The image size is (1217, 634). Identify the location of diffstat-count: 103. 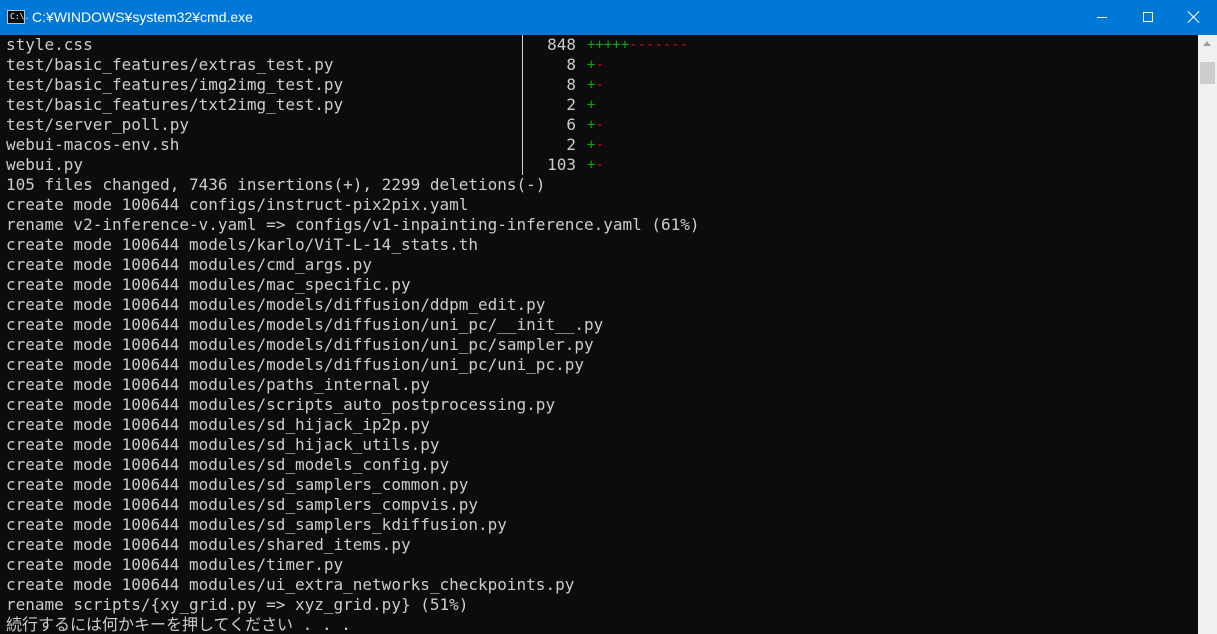
(561, 164).